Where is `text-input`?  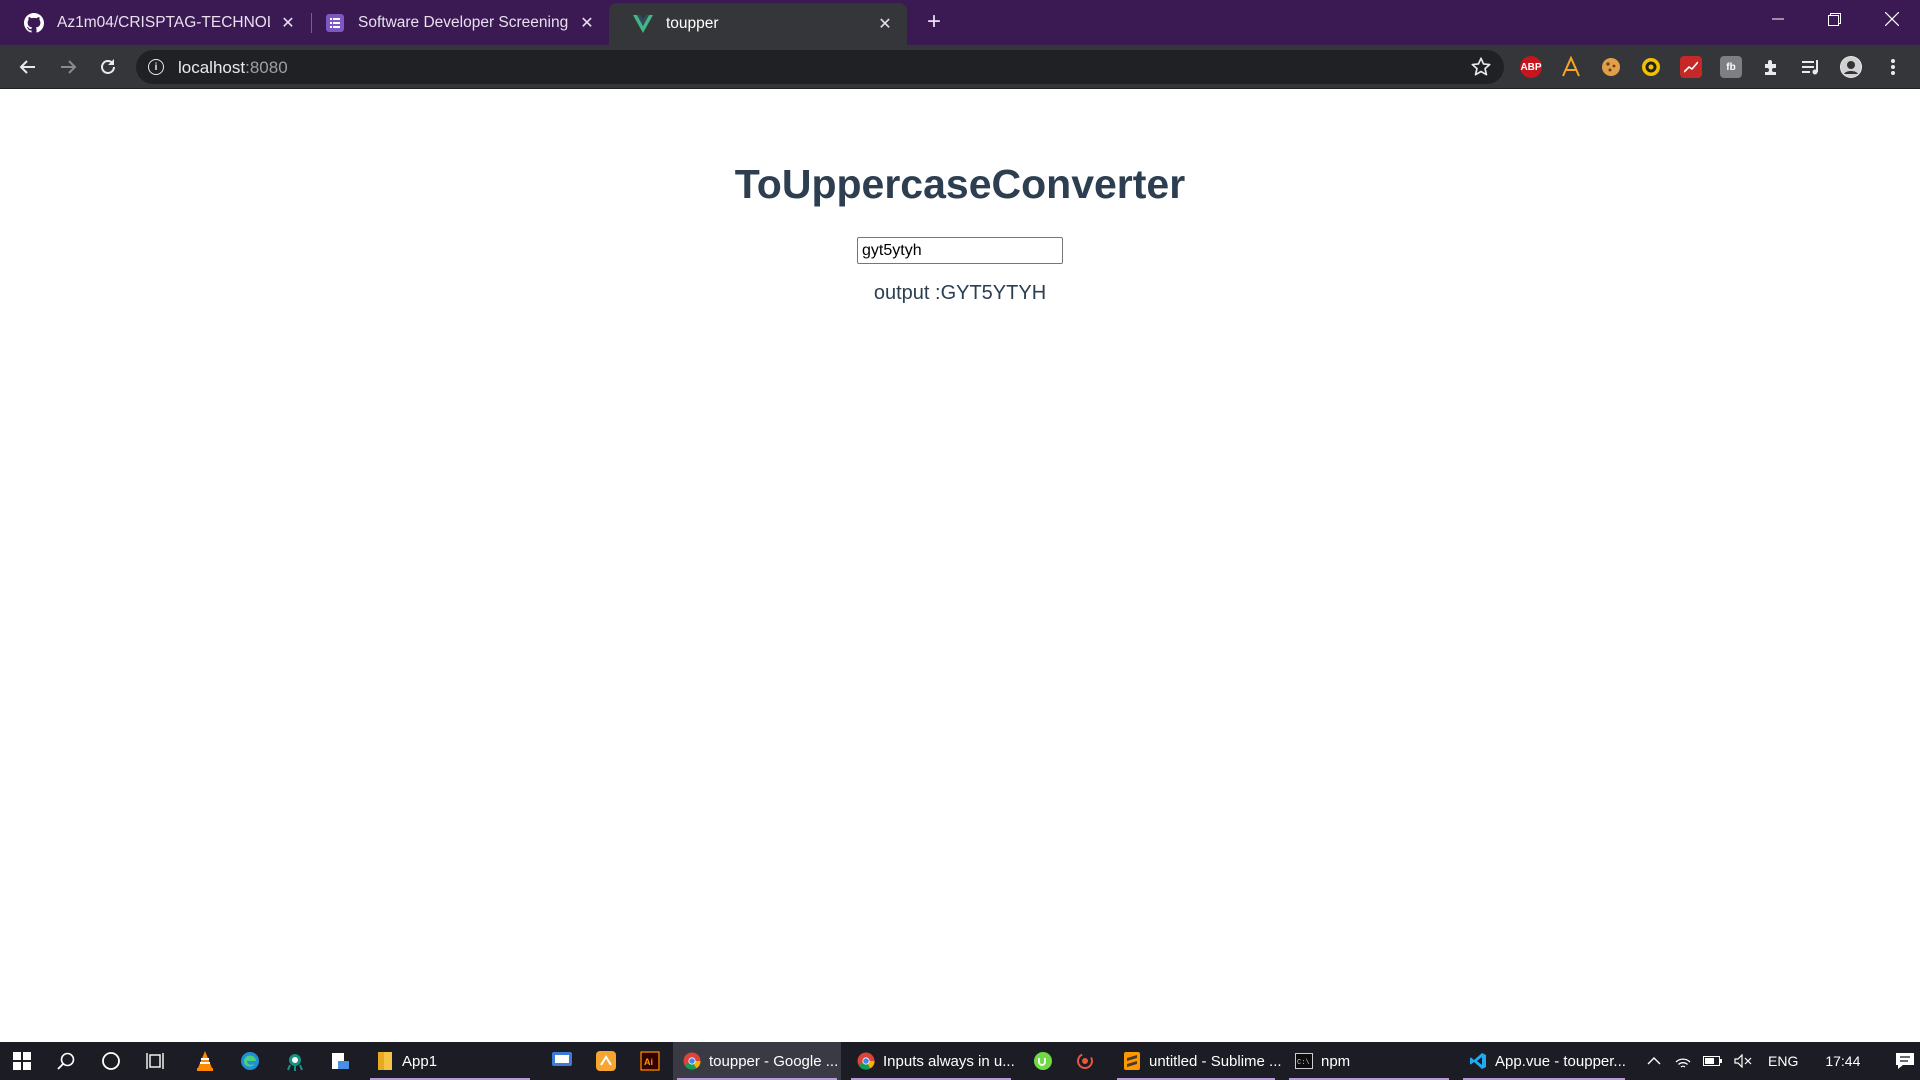 text-input is located at coordinates (960, 250).